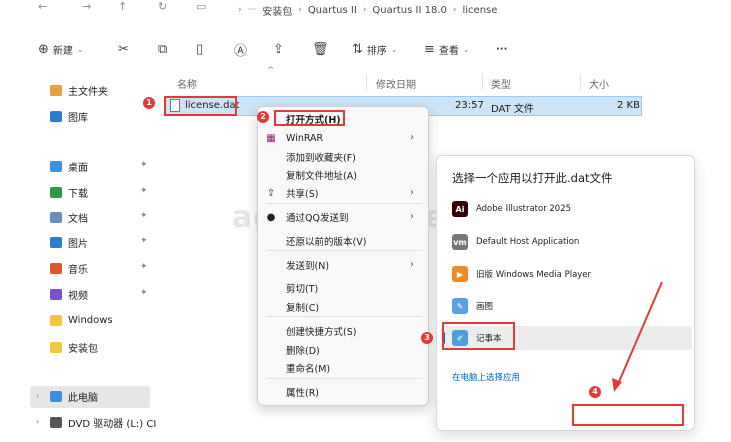 This screenshot has height=442, width=731. Describe the element at coordinates (640, 333) in the screenshot. I see `arrow-line` at that location.